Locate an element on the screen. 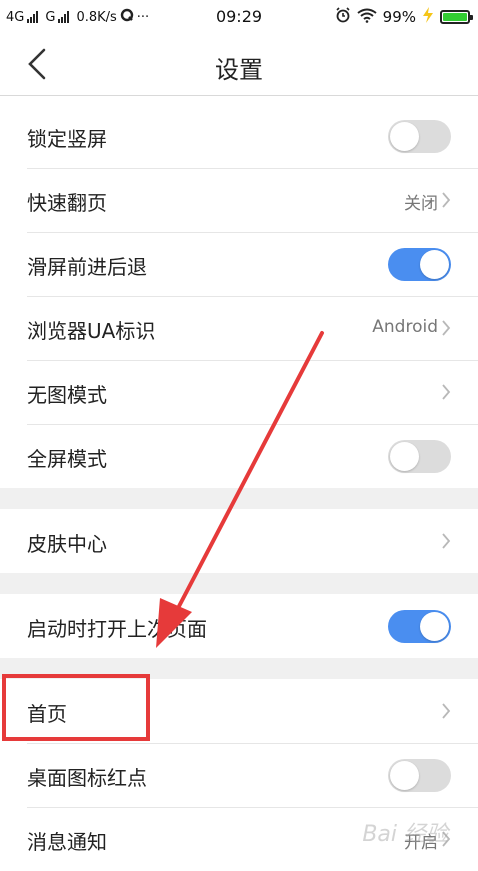  wifi-icon is located at coordinates (367, 17).